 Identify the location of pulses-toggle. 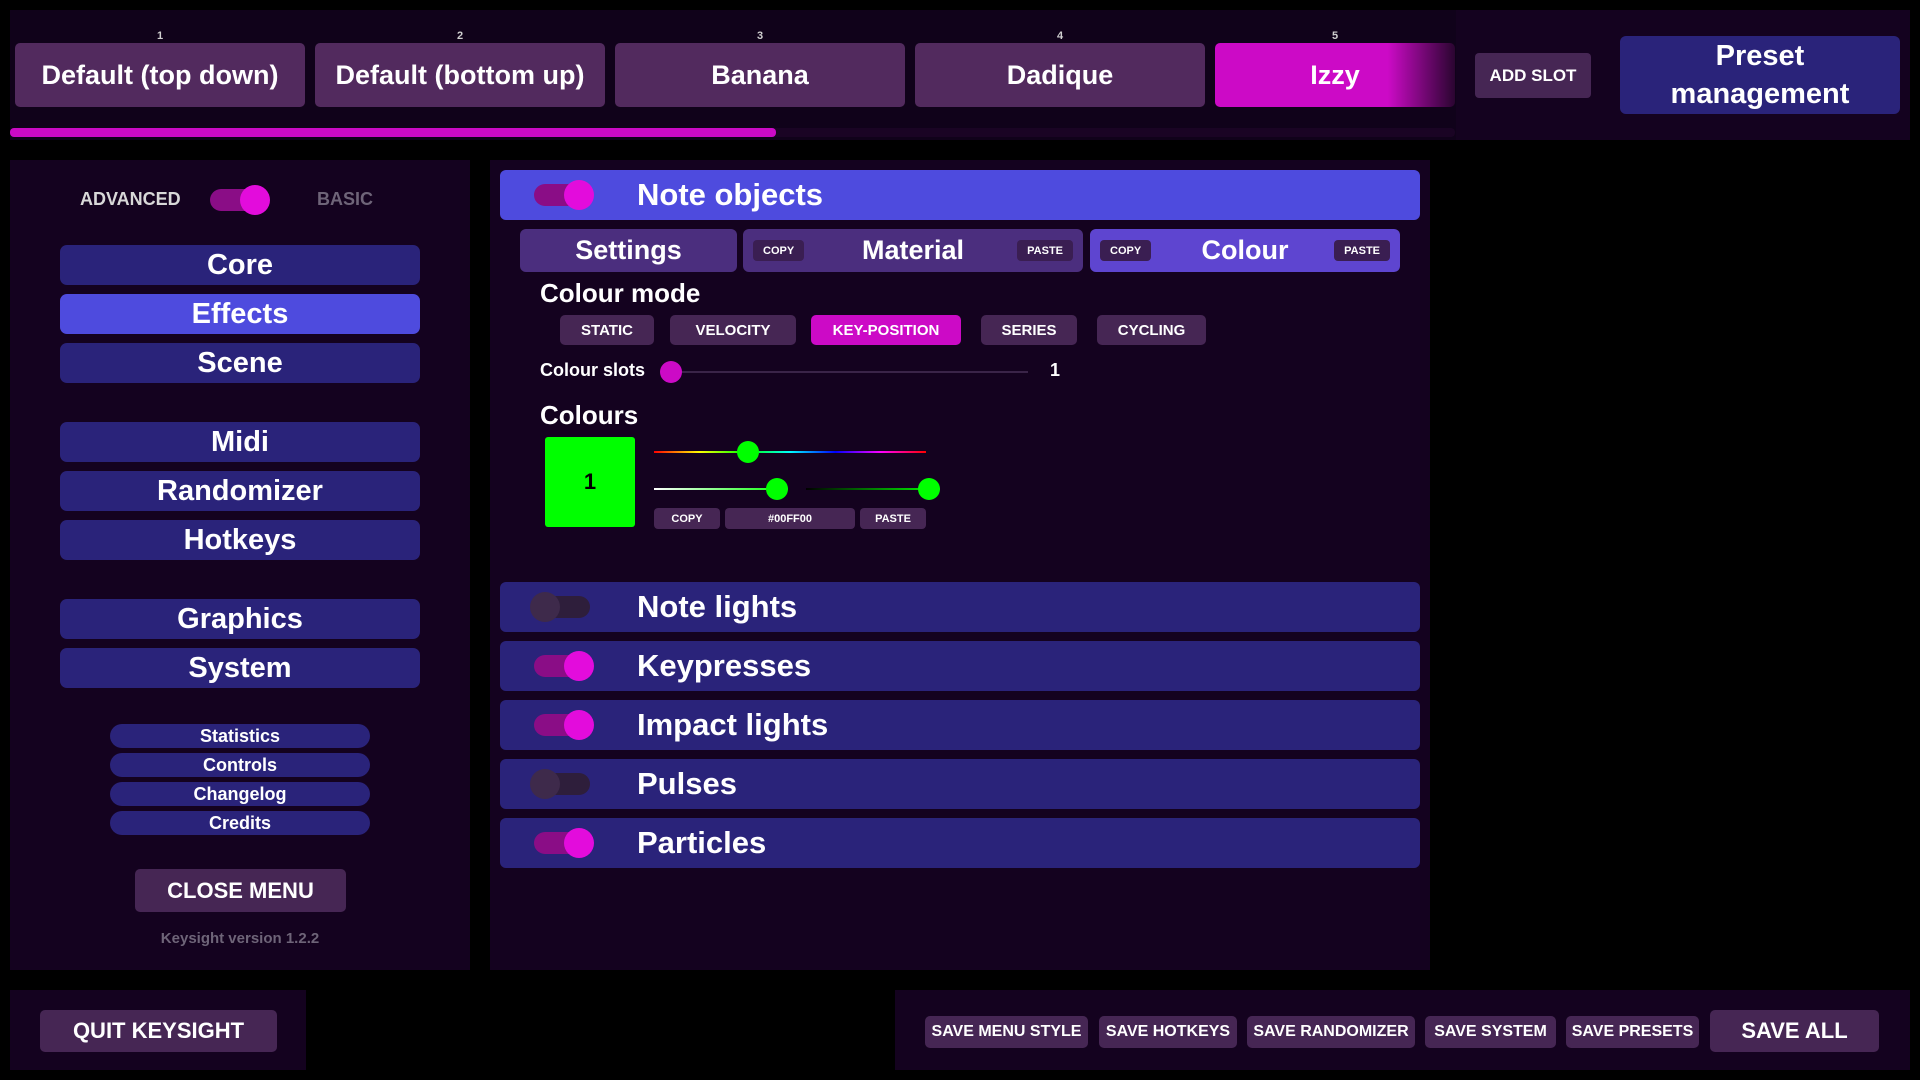
(562, 784).